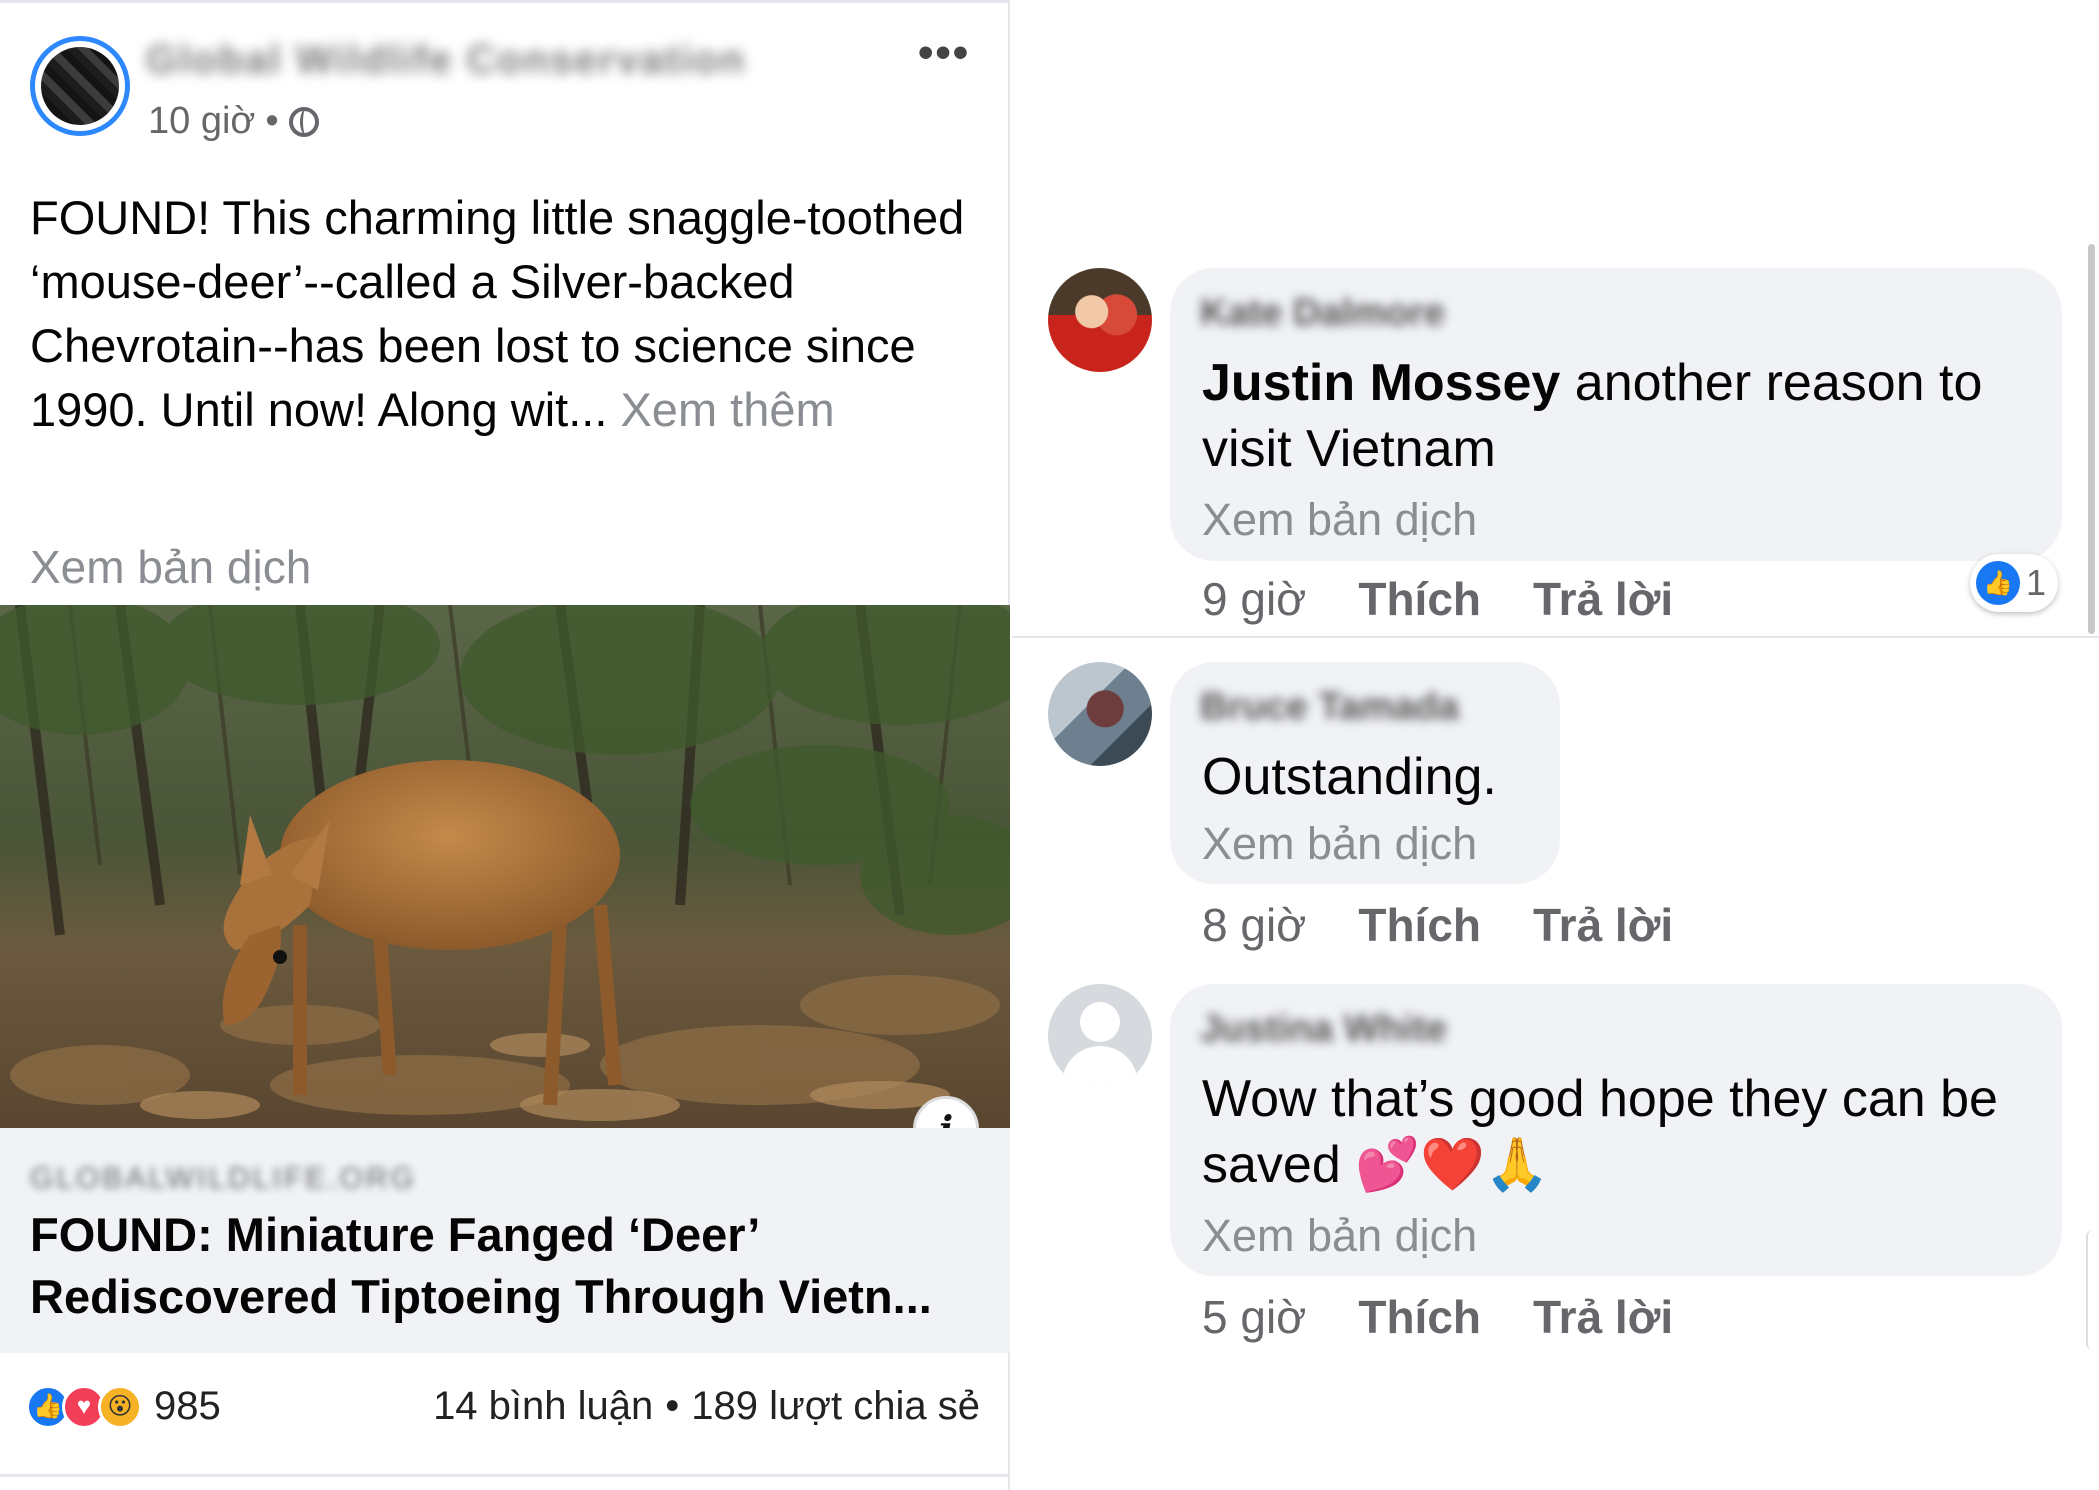 This screenshot has height=1490, width=2099. What do you see at coordinates (944, 53) in the screenshot?
I see `more-options-button: •••` at bounding box center [944, 53].